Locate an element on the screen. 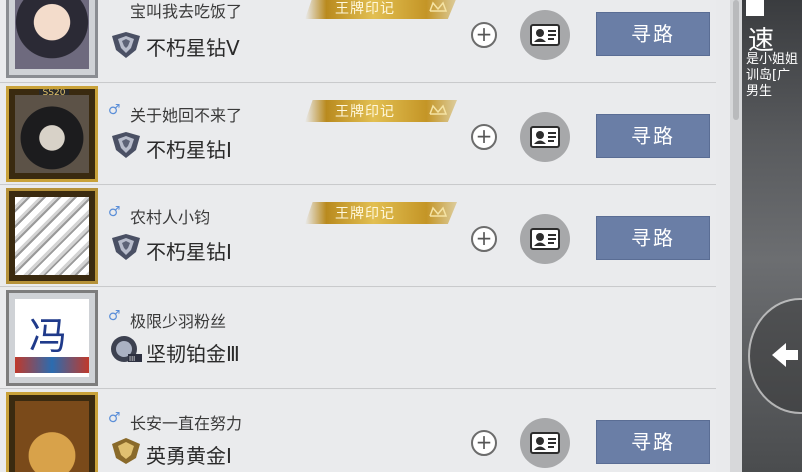  player-name: 关于她回不来了 is located at coordinates (186, 115).